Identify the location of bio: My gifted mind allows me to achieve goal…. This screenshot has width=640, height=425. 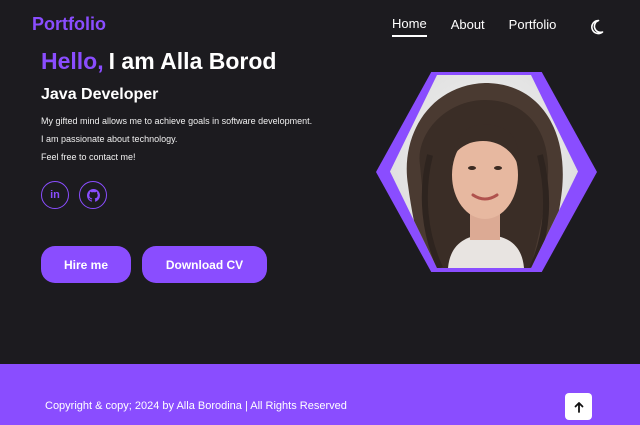
(176, 139).